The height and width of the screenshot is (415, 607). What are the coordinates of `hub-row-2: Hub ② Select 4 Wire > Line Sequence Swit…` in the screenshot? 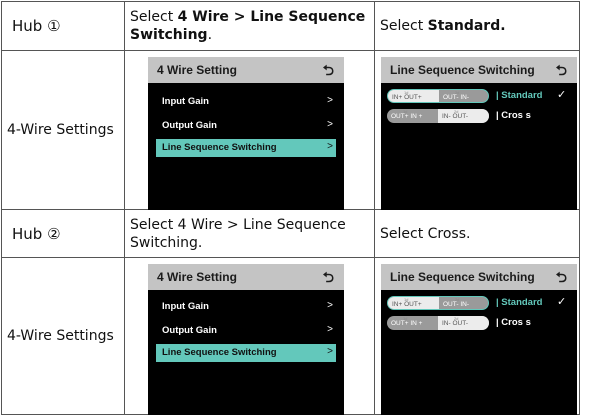 It's located at (290, 233).